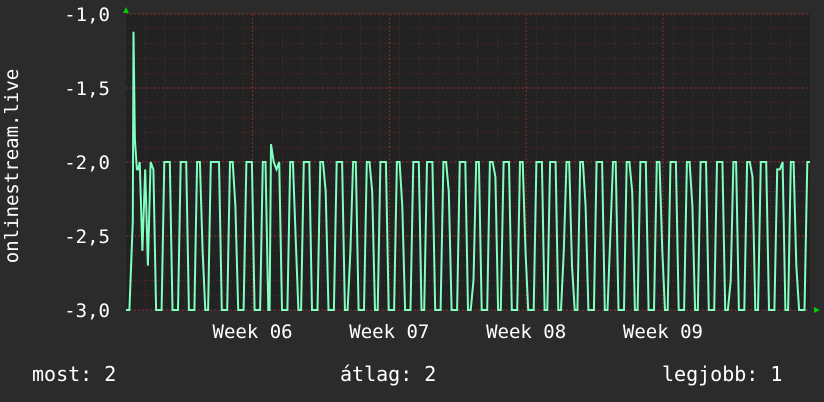 The width and height of the screenshot is (824, 402). Describe the element at coordinates (110, 374) in the screenshot. I see `most-value: 2` at that location.